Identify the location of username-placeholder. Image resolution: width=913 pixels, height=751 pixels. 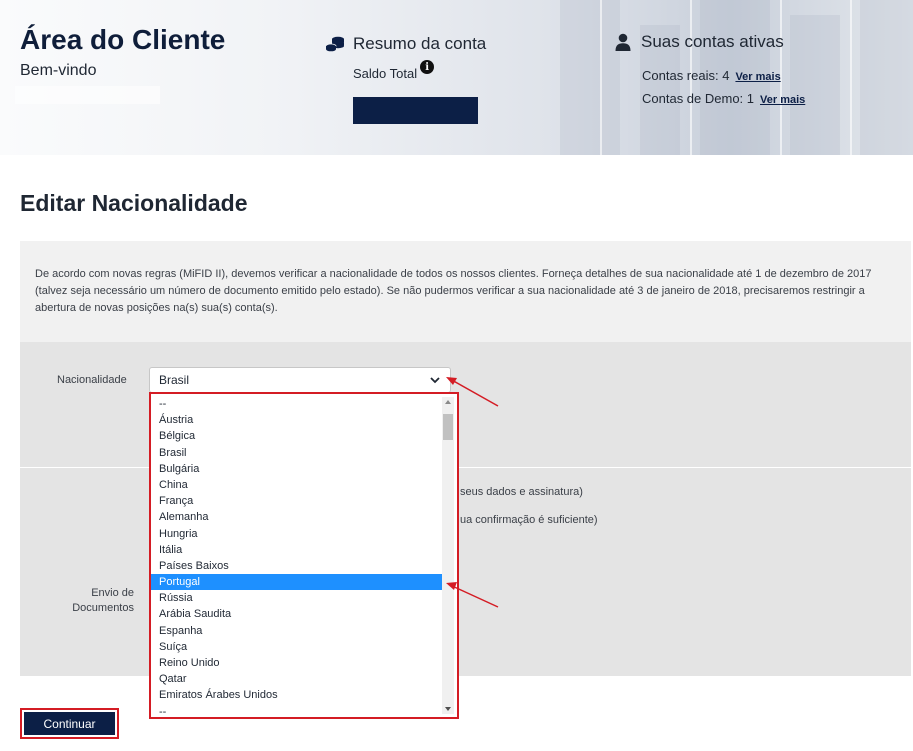
(87, 95).